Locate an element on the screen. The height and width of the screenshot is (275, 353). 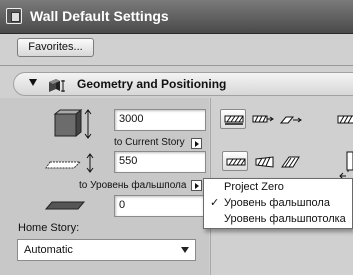
menu-item-project-zero: Project Zero is located at coordinates (278, 188).